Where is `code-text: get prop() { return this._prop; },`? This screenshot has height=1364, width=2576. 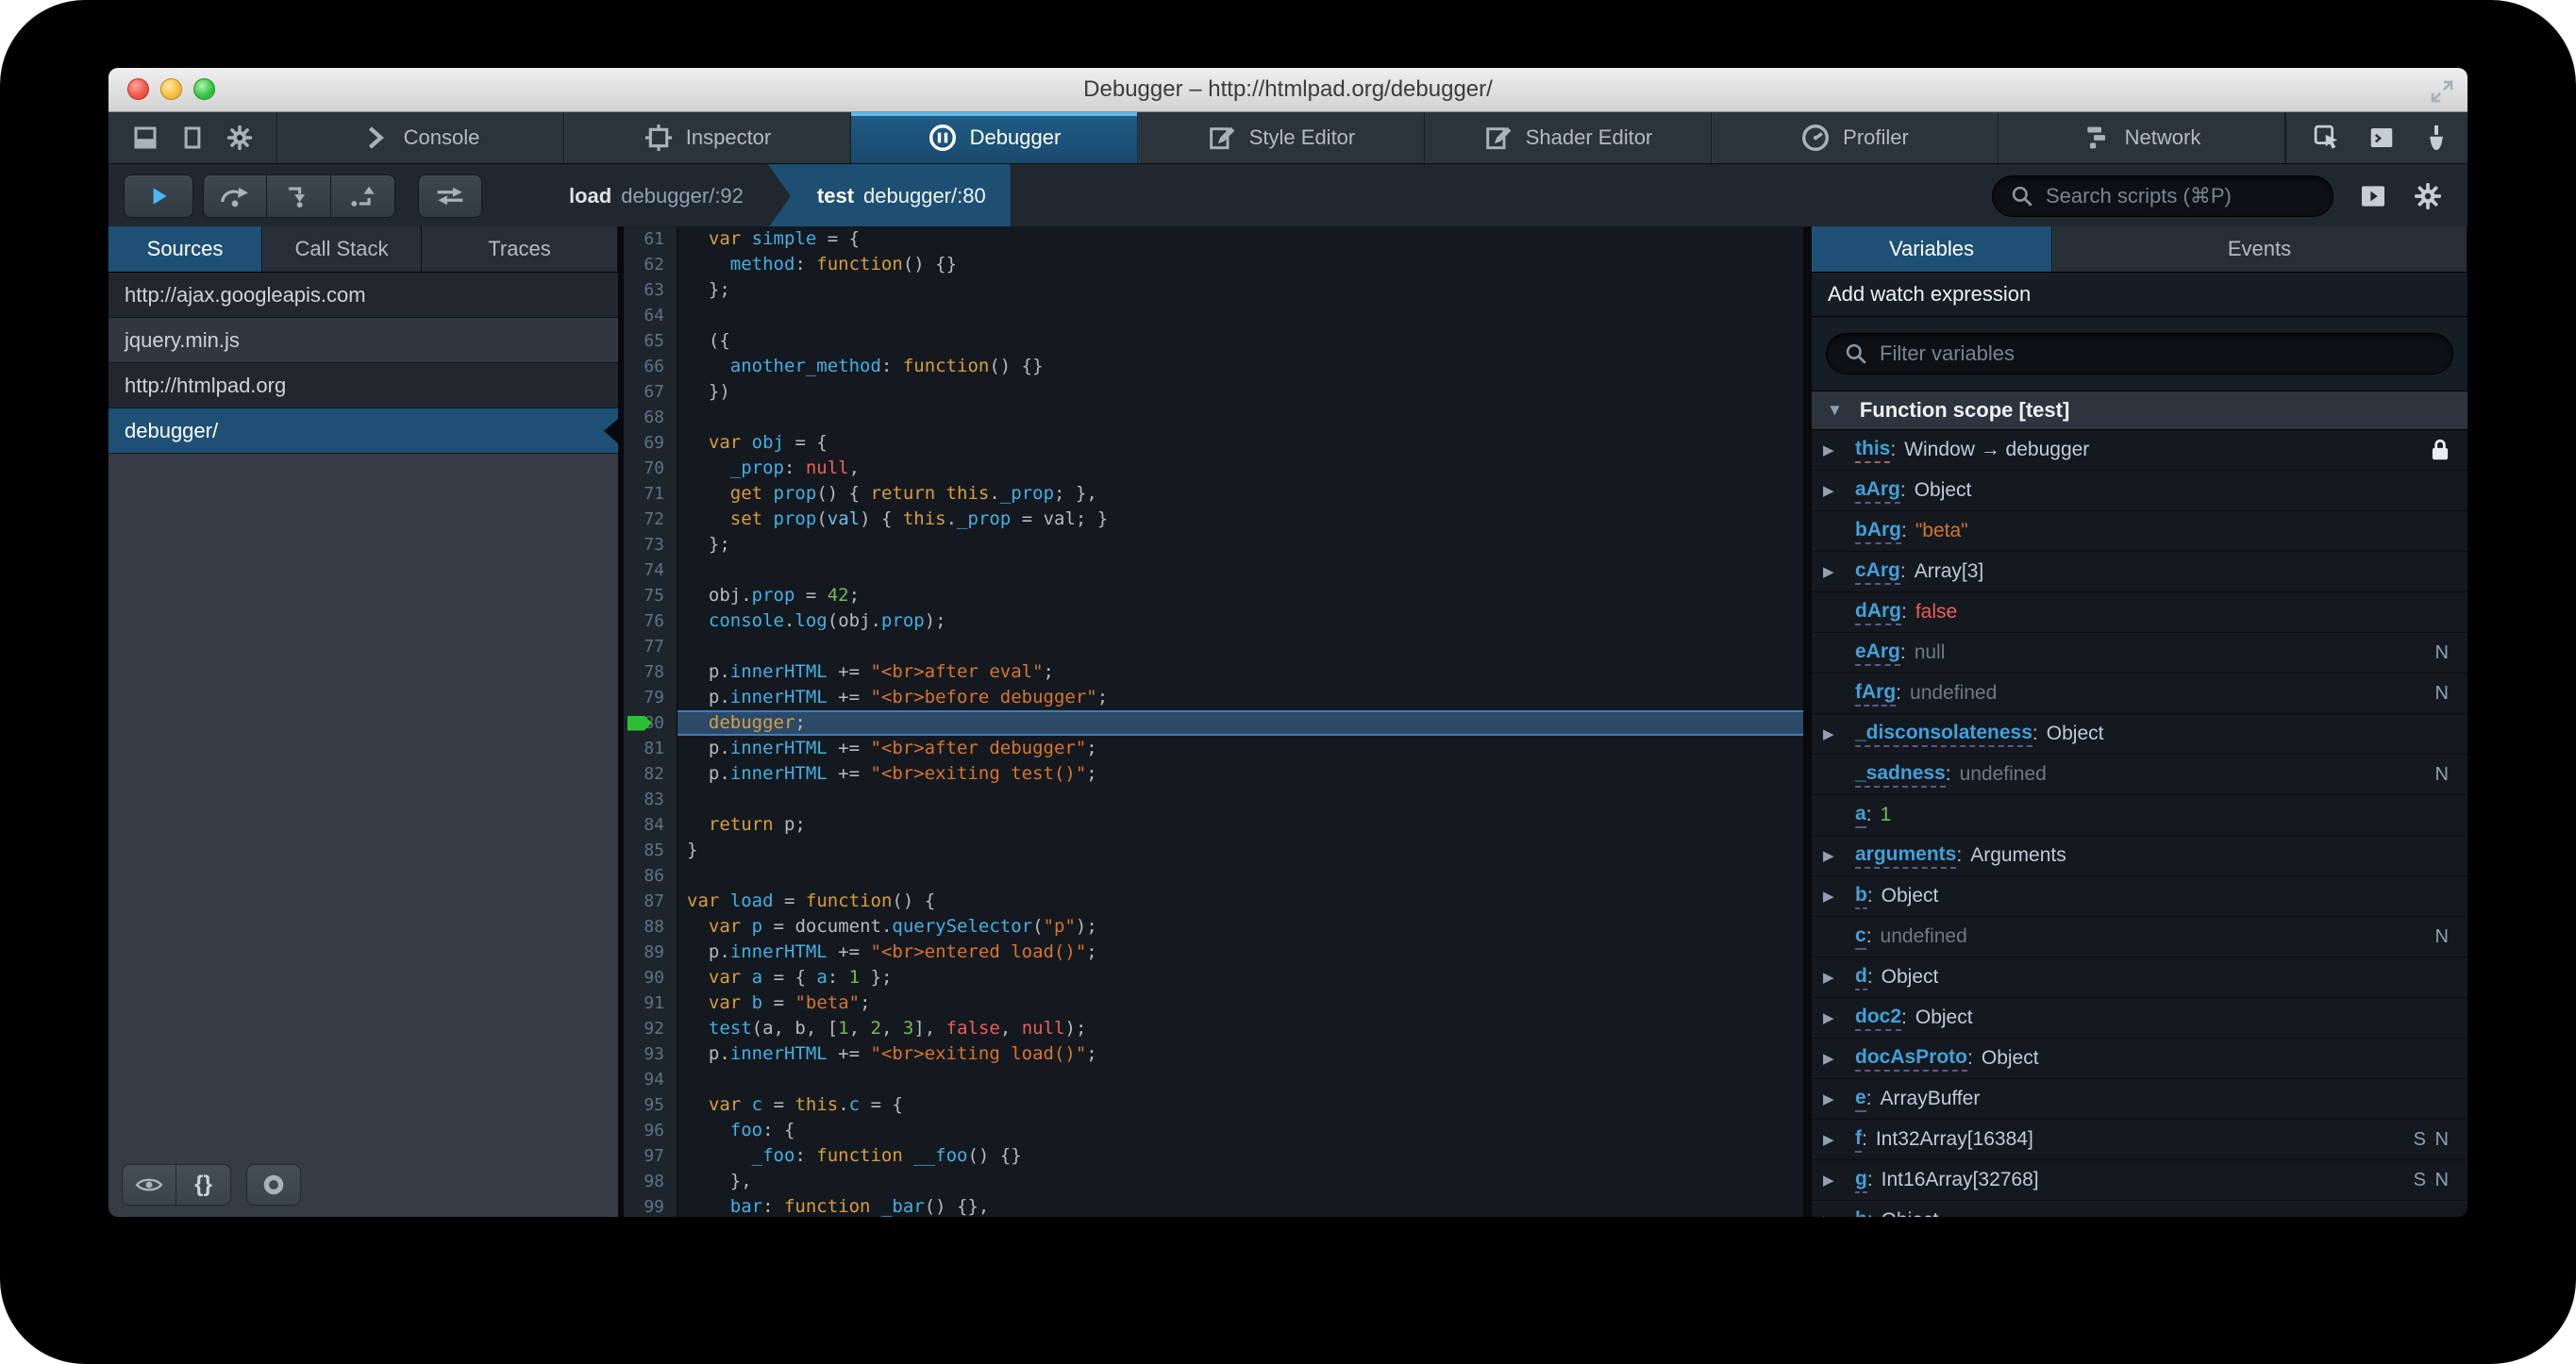 code-text: get prop() { return this._prop; }, is located at coordinates (1240, 494).